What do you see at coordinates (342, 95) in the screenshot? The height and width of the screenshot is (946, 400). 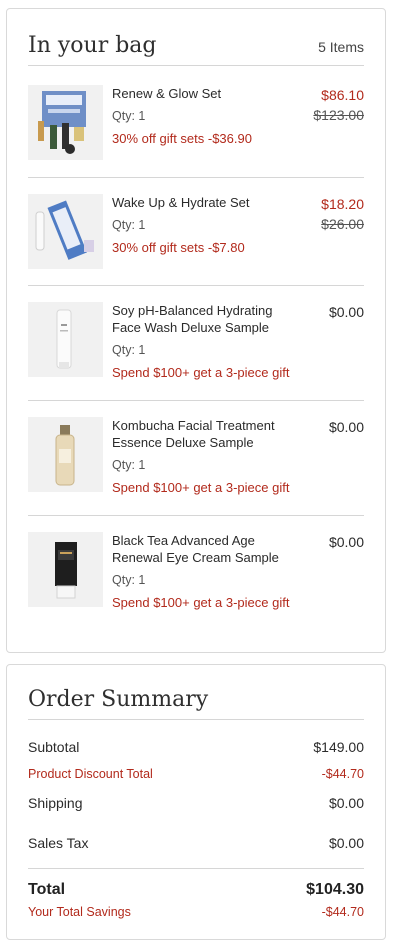 I see `item-price: $86.10` at bounding box center [342, 95].